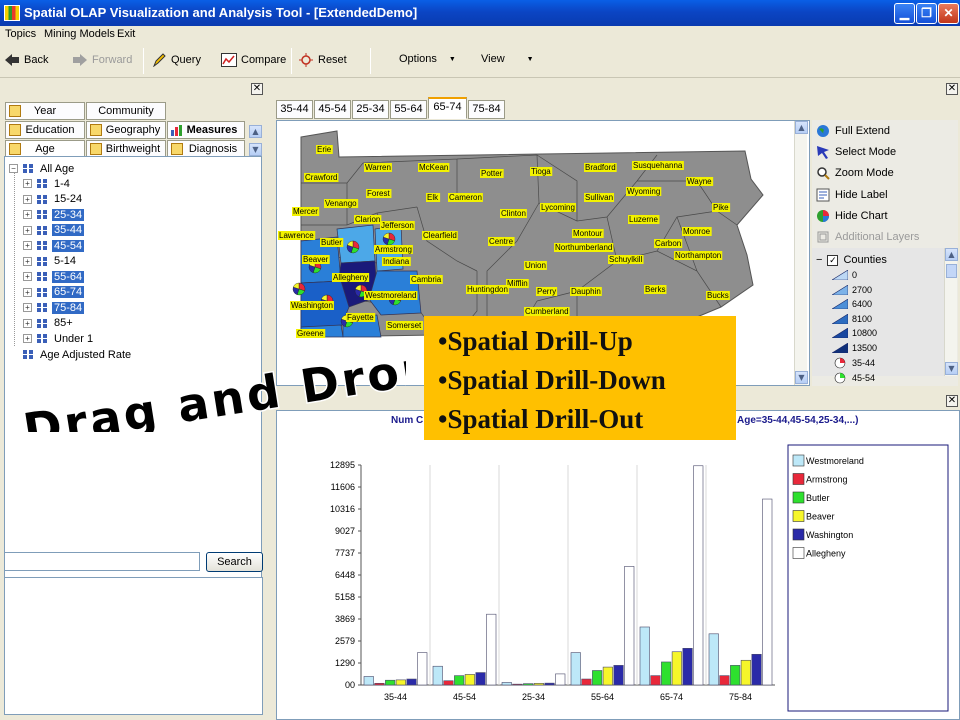 This screenshot has height=720, width=960. I want to click on back-button: Back, so click(26, 60).